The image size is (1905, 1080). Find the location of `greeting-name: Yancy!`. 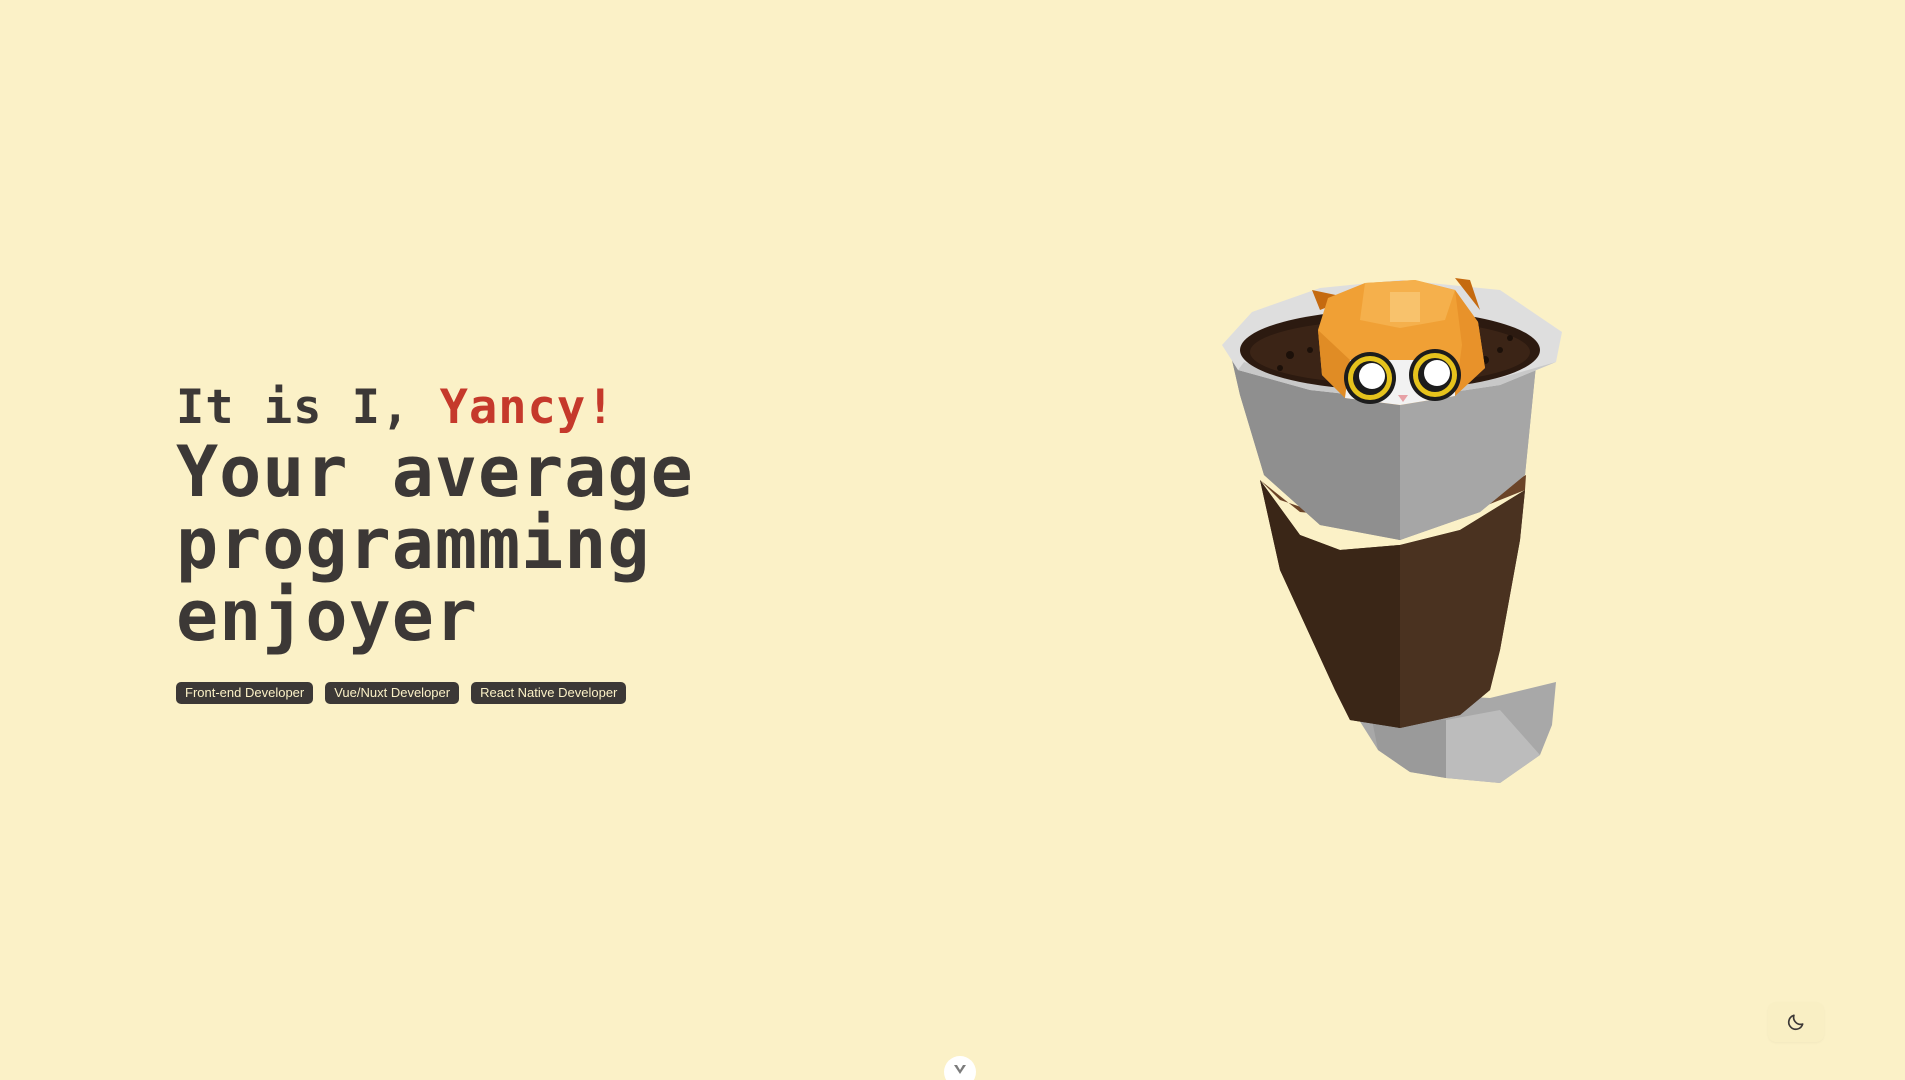

greeting-name: Yancy! is located at coordinates (527, 407).